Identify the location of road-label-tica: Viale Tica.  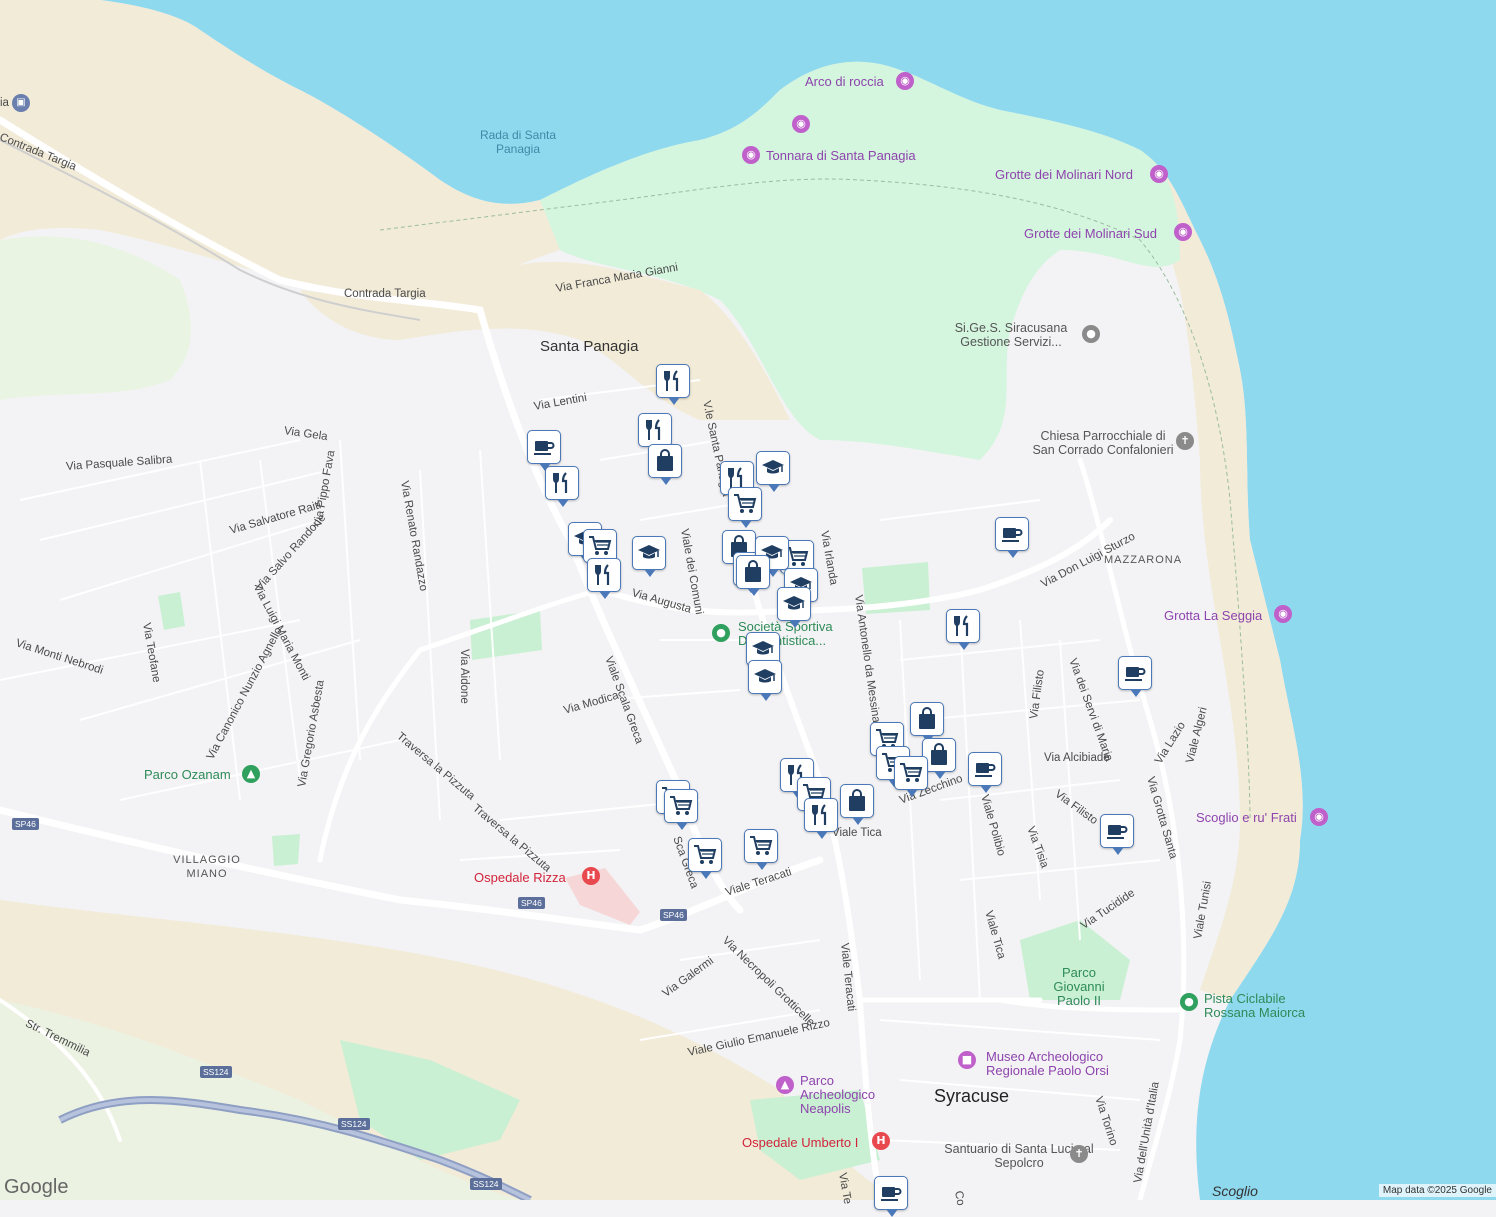
(857, 833).